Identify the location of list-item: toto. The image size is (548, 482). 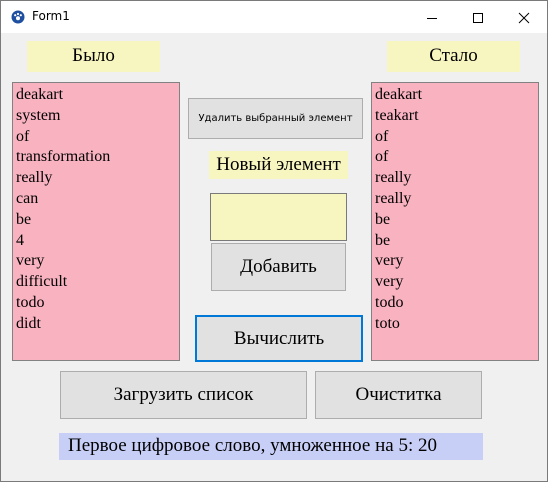
(456, 324).